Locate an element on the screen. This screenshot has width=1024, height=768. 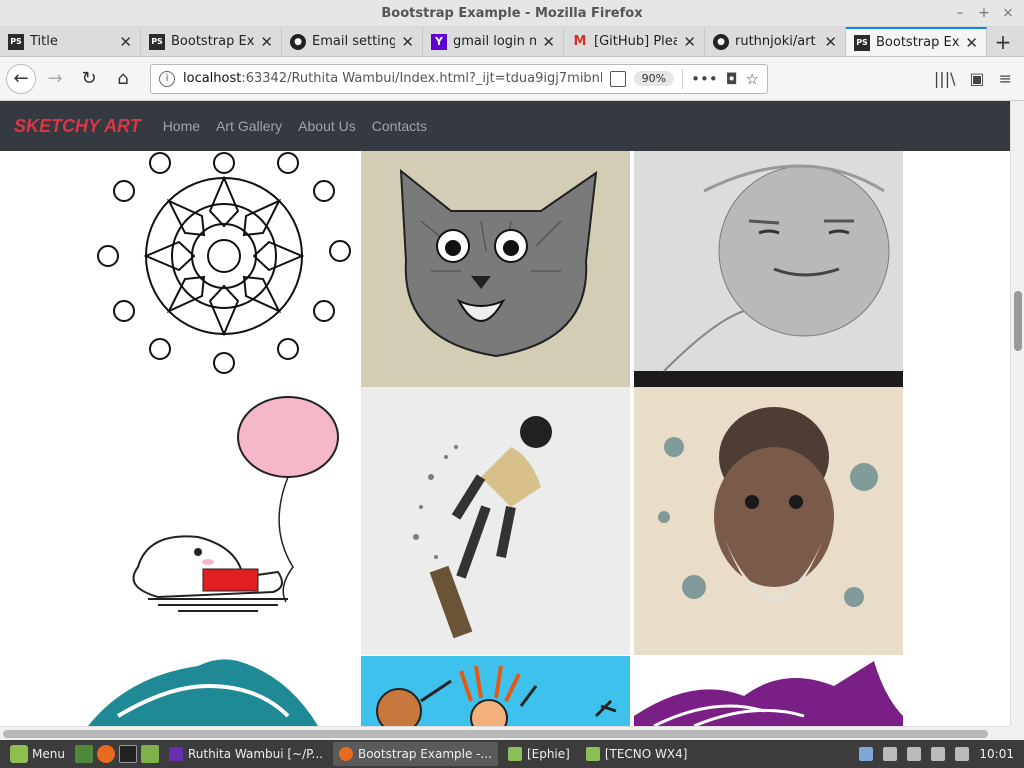
tab-gmail-login: Y gmail login ma ✕ is located at coordinates (493, 41).